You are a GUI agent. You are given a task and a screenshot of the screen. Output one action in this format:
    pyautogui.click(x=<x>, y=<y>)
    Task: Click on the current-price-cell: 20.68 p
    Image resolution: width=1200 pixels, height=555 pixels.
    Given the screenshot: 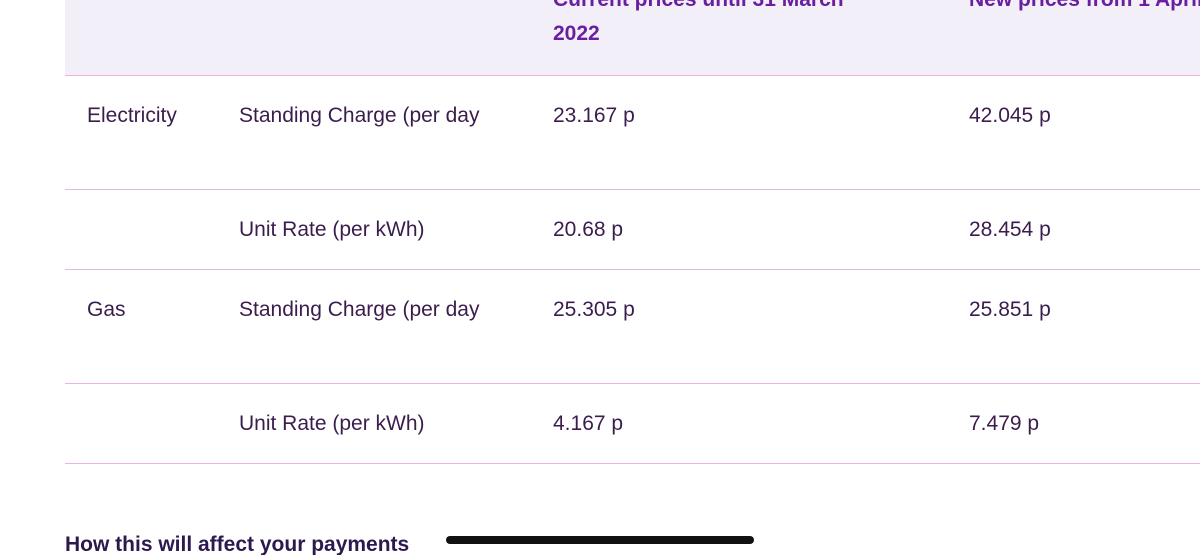 What is the action you would take?
    pyautogui.click(x=588, y=229)
    